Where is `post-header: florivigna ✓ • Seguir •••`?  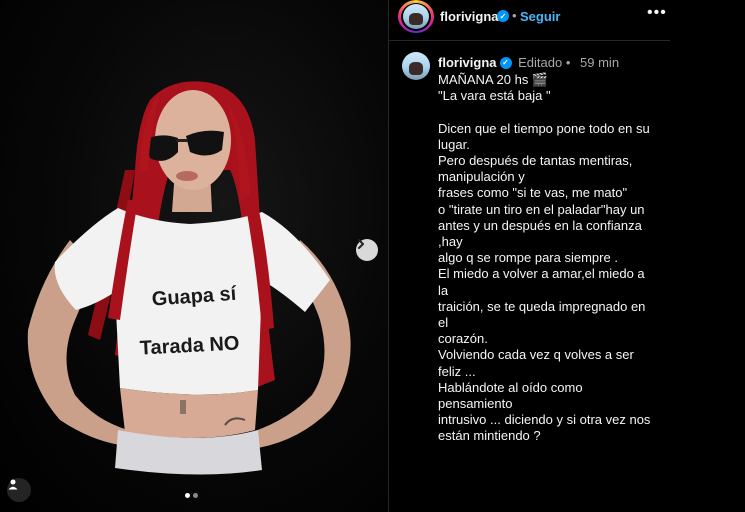
post-header: florivigna ✓ • Seguir ••• is located at coordinates (530, 20).